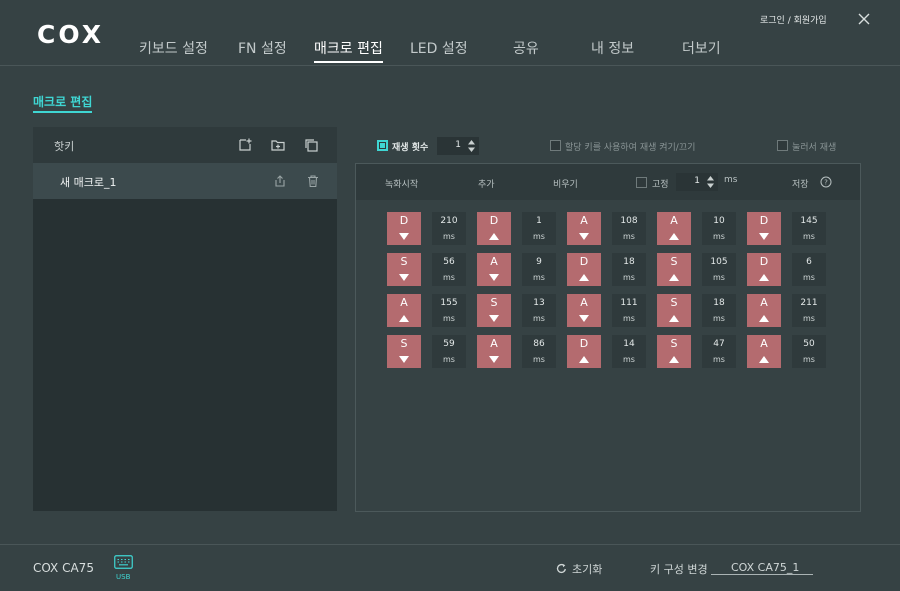 The height and width of the screenshot is (591, 900). Describe the element at coordinates (612, 48) in the screenshot. I see `nav-my-info: 내 정보` at that location.